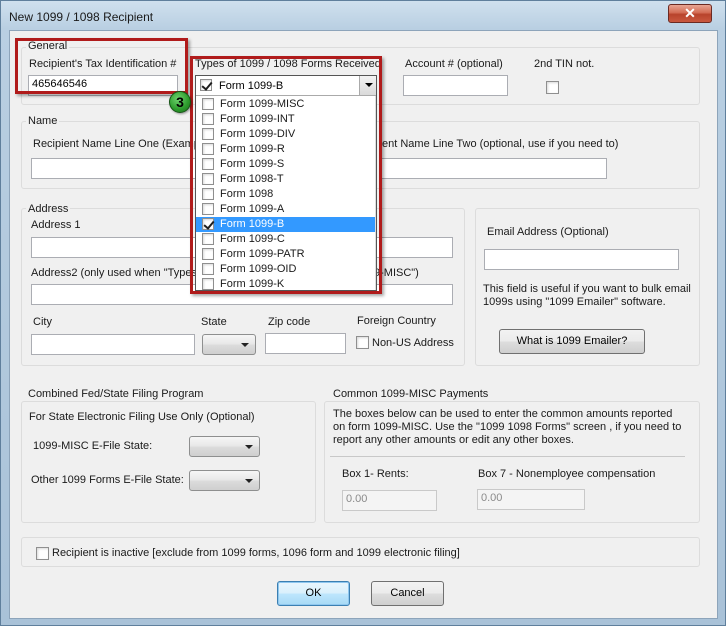 This screenshot has height=626, width=726. Describe the element at coordinates (572, 341) in the screenshot. I see `what-is-emailer-button: What is 1099 Emailer?` at that location.